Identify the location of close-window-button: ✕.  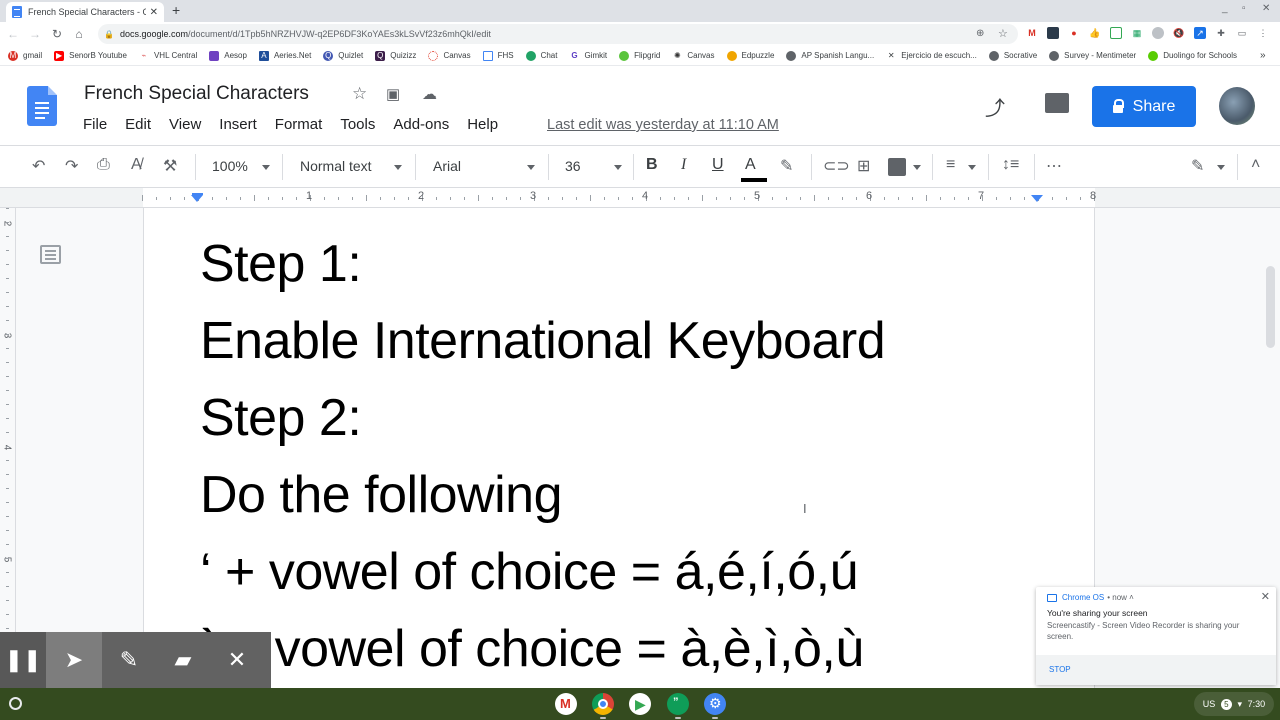
(1266, 8).